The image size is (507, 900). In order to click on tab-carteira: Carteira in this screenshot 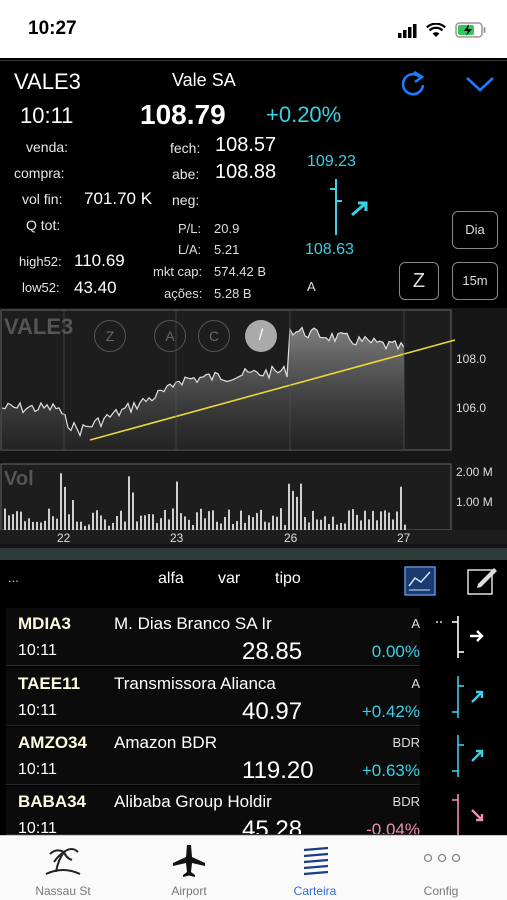, I will do `click(315, 868)`.